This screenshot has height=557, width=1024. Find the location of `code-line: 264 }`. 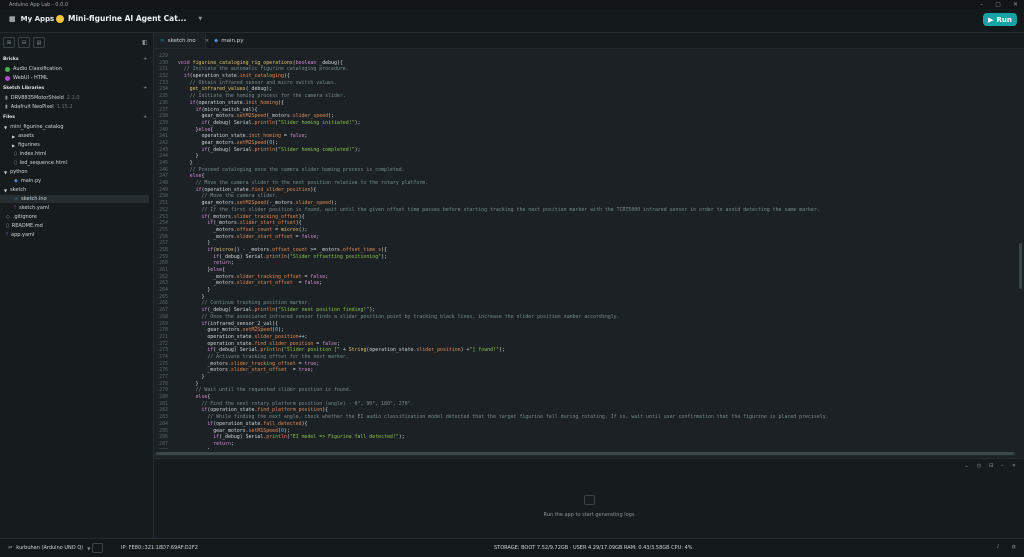

code-line: 264 } is located at coordinates (585, 290).